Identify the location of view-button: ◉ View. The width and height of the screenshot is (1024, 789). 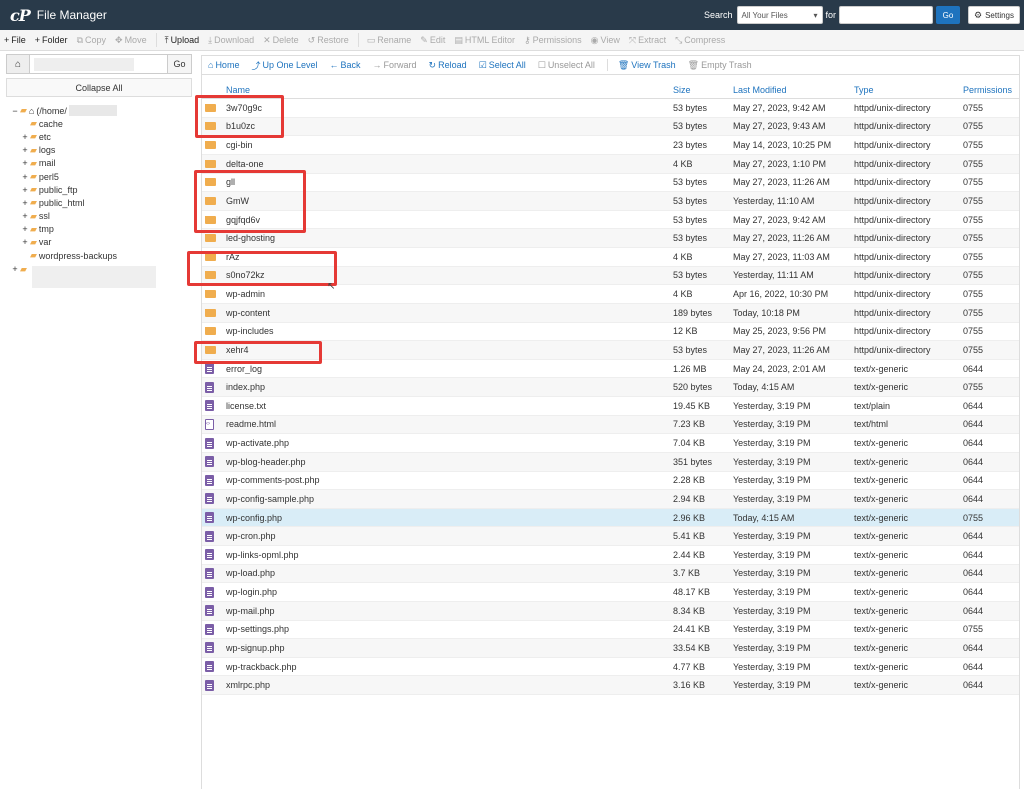
(605, 40).